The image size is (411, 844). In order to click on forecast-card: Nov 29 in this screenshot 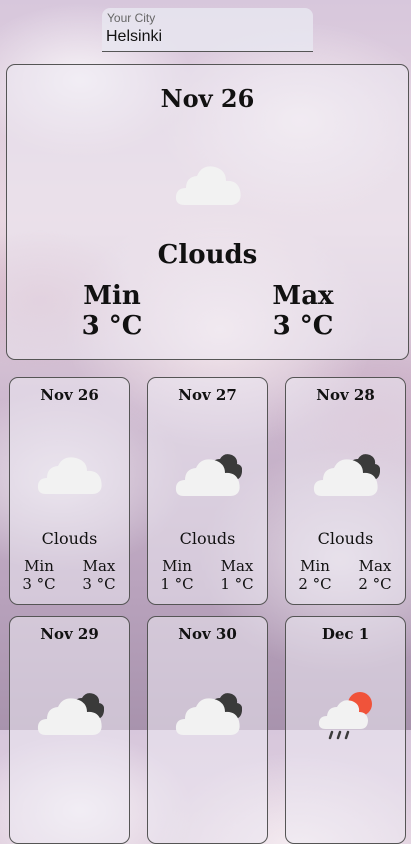, I will do `click(69, 730)`.